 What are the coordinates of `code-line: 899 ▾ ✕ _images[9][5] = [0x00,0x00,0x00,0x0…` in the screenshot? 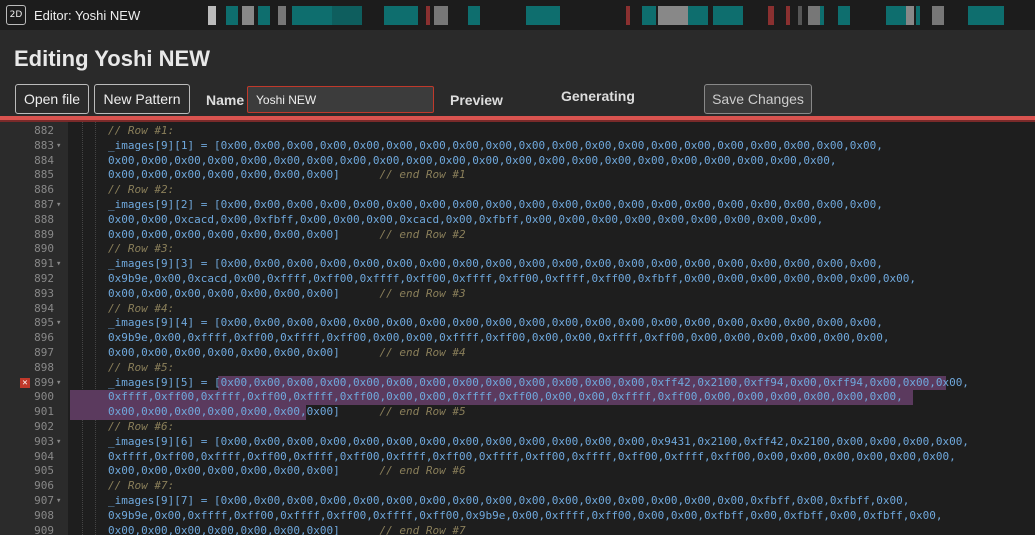 It's located at (517, 383).